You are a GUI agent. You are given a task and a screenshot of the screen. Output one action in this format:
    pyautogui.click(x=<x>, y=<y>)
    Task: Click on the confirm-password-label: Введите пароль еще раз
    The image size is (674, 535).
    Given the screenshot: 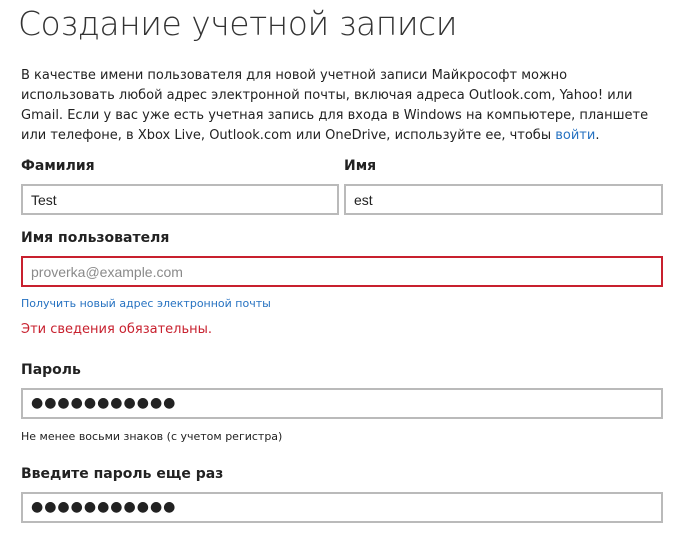 What is the action you would take?
    pyautogui.click(x=122, y=474)
    